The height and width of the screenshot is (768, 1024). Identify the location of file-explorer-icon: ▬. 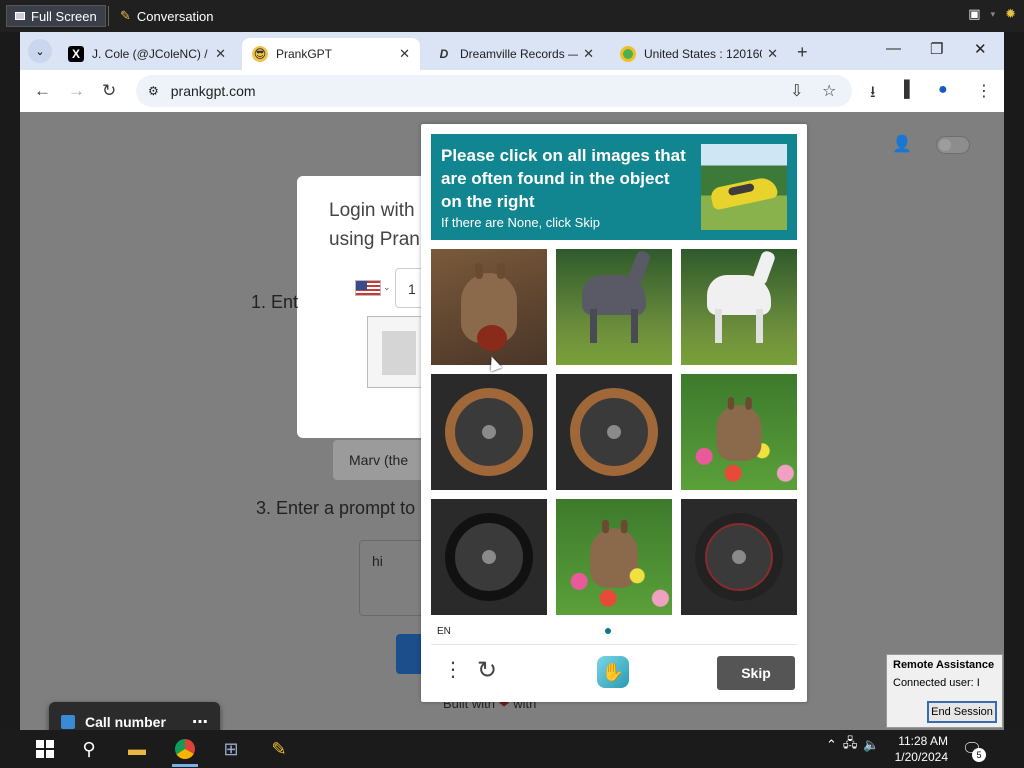
(137, 749).